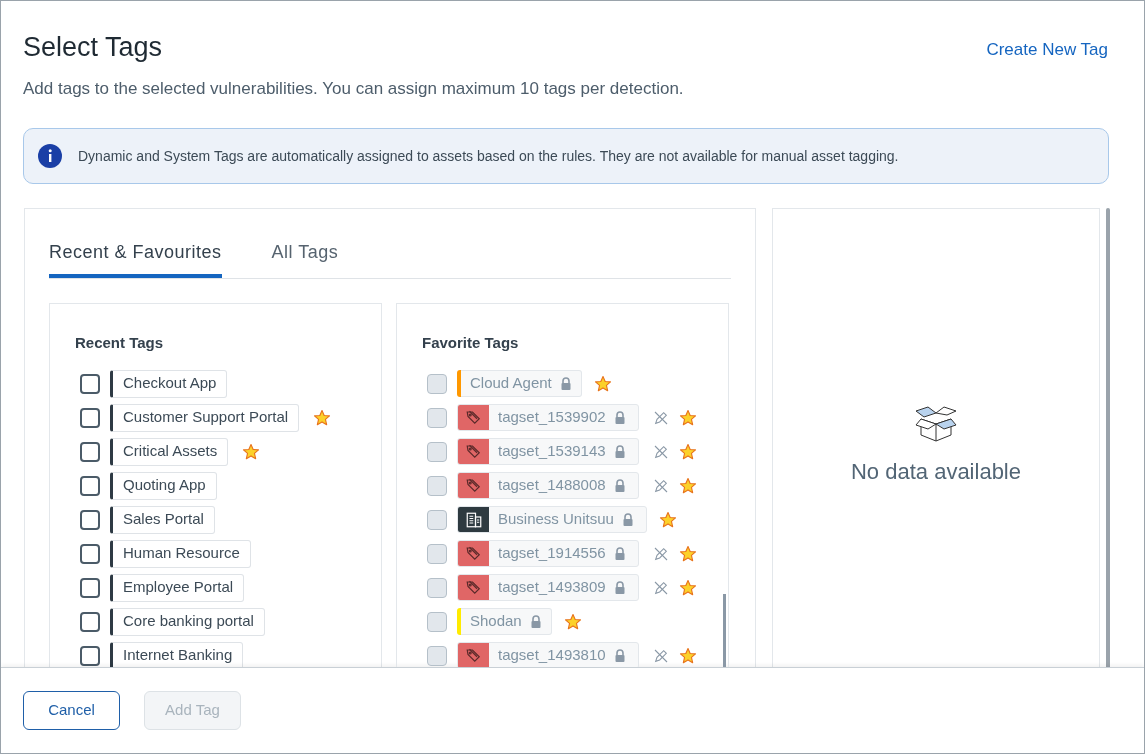 The height and width of the screenshot is (754, 1145). What do you see at coordinates (93, 47) in the screenshot?
I see `dialog-title: Select Tags` at bounding box center [93, 47].